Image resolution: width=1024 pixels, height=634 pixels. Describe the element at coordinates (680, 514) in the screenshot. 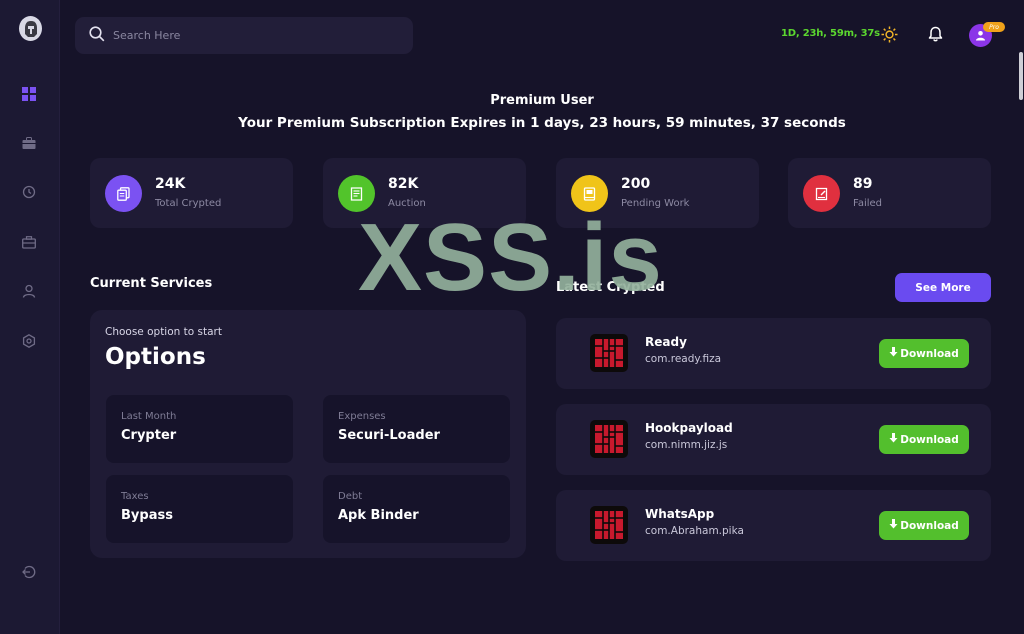

I see `app-name: WhatsApp` at that location.